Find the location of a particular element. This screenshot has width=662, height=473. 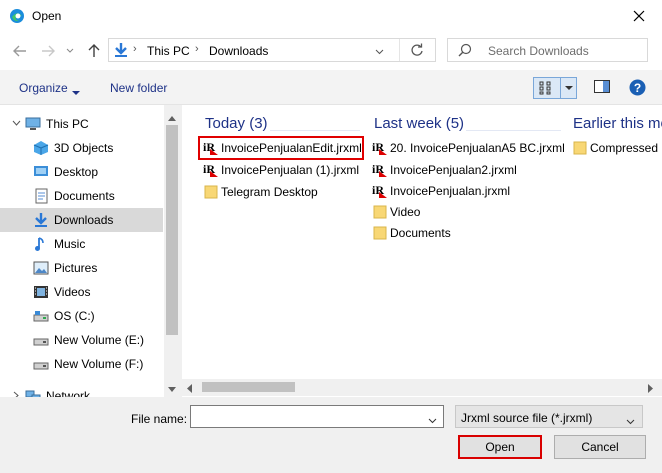

edge-icon is located at coordinates (17, 16).